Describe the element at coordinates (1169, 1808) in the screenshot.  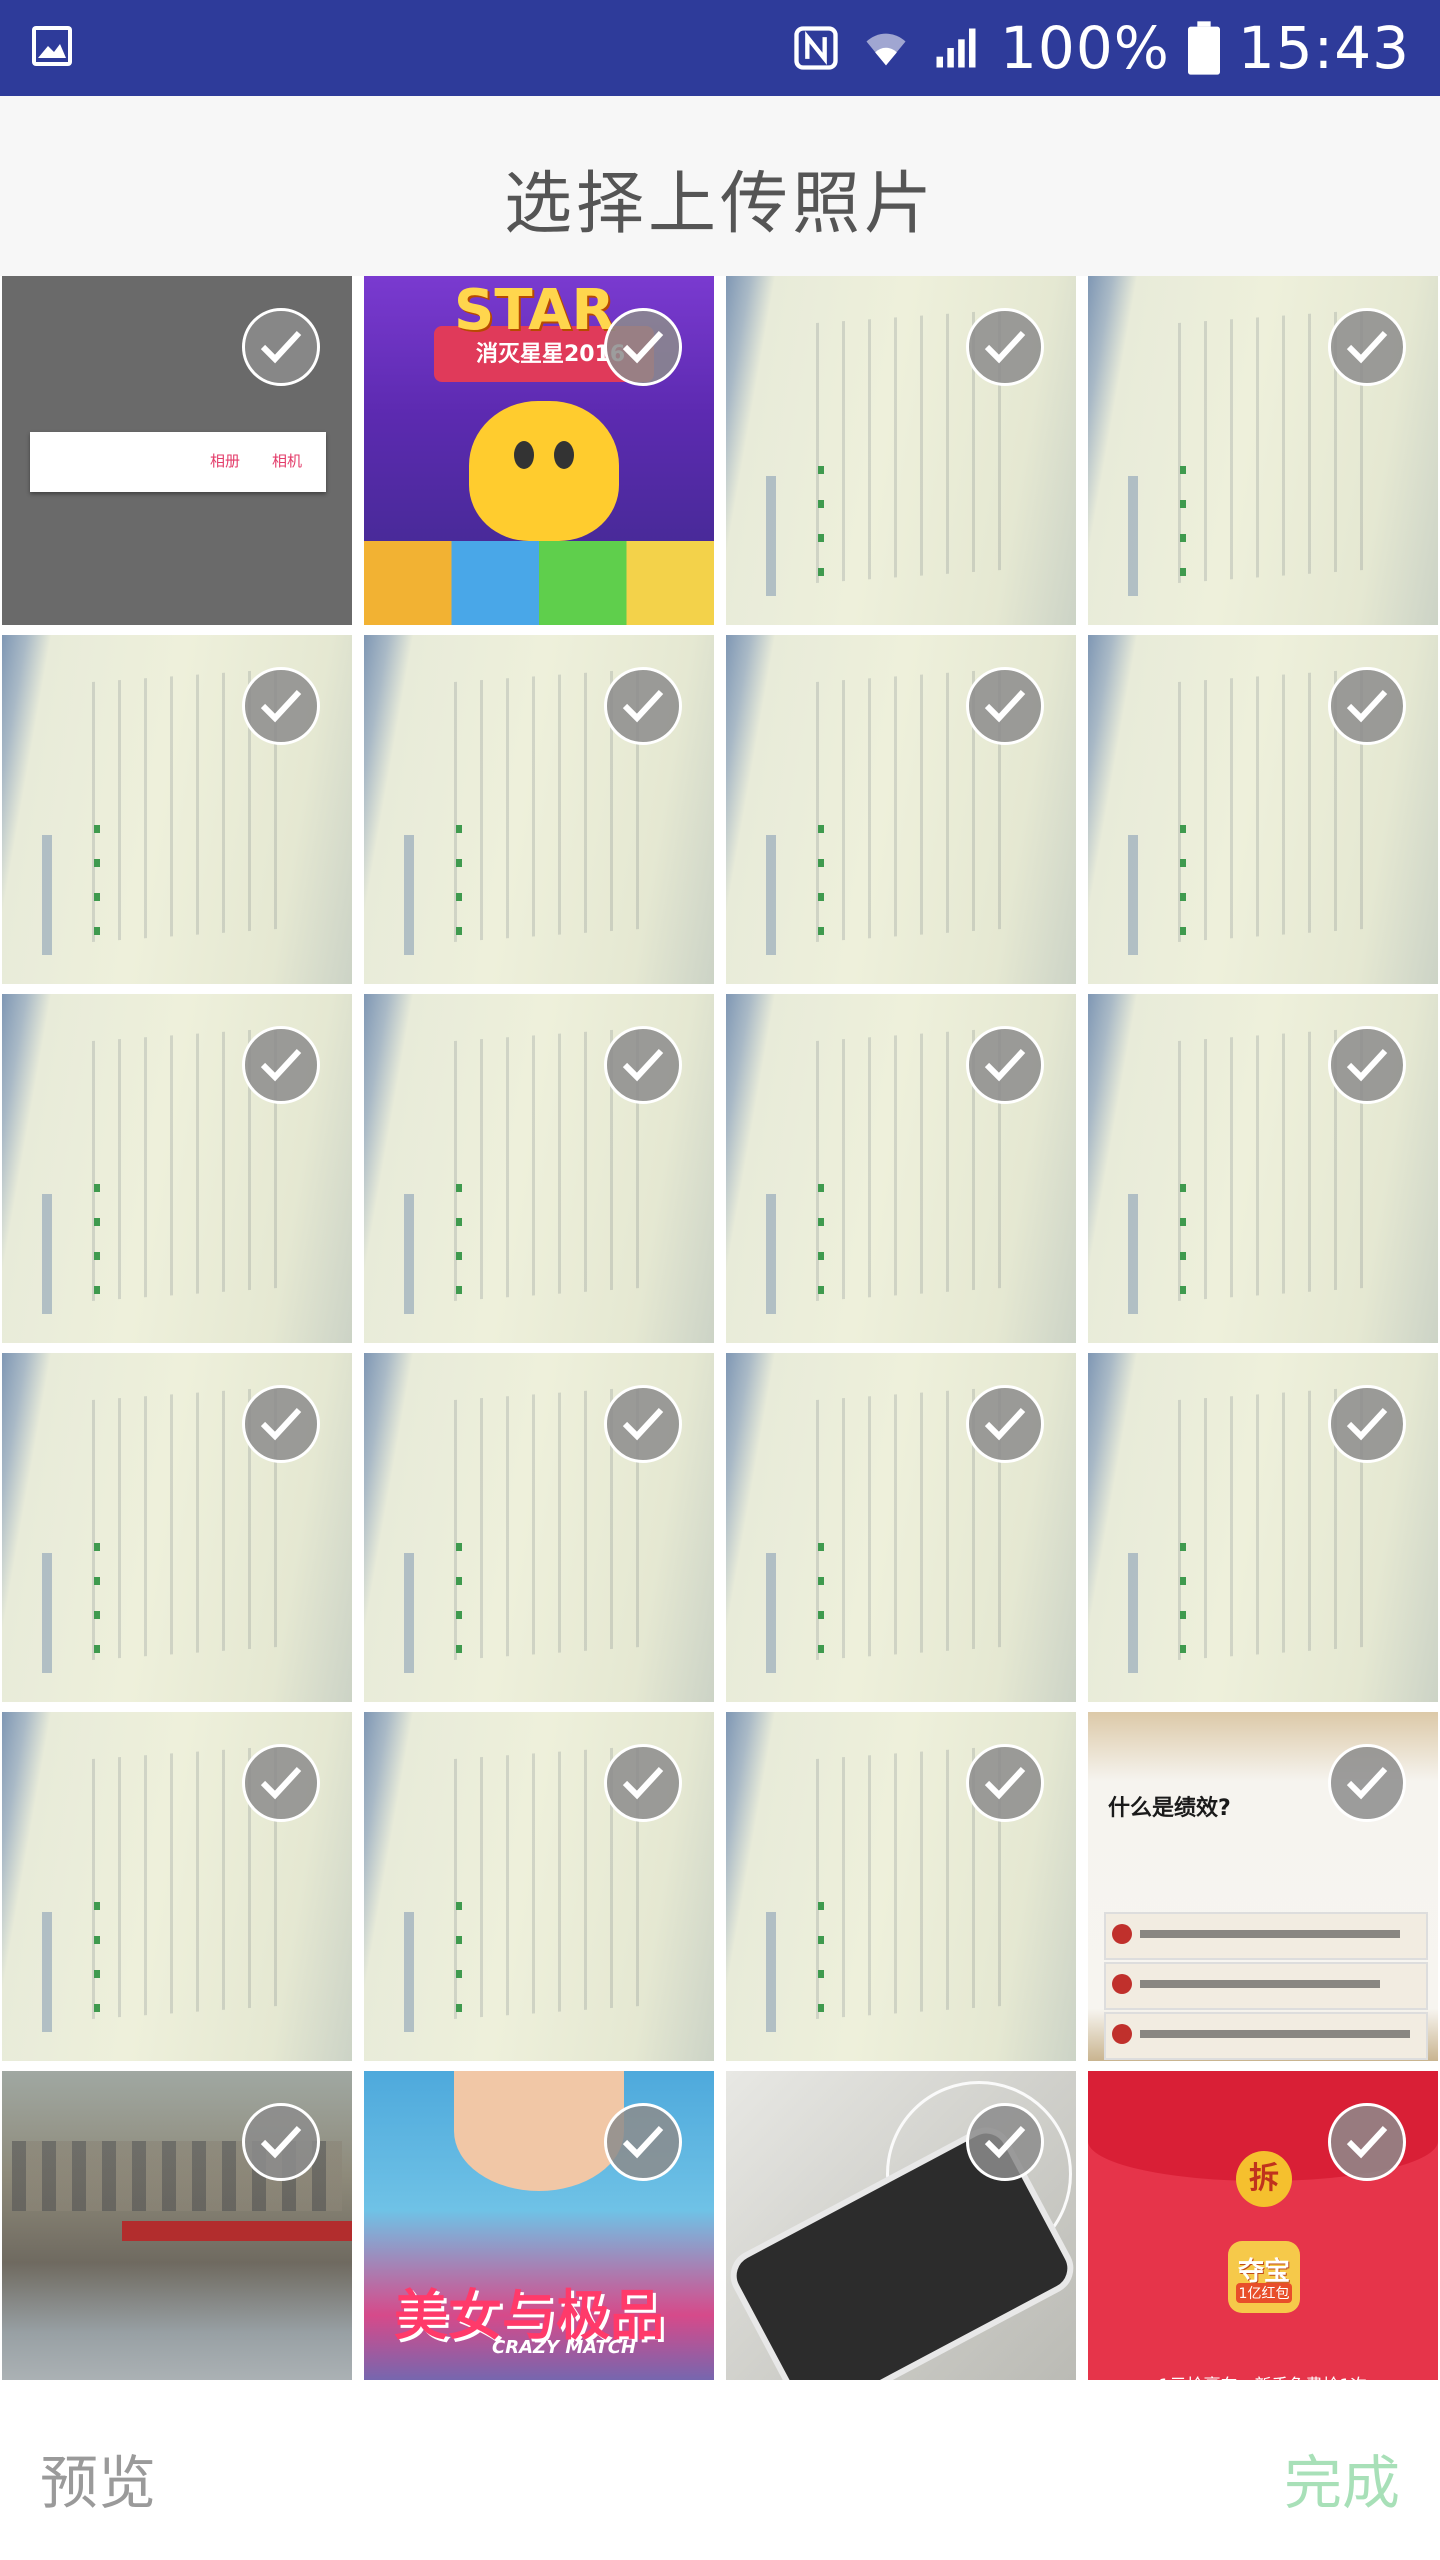
I see `whiteboard-title: 什么是绩效?` at that location.